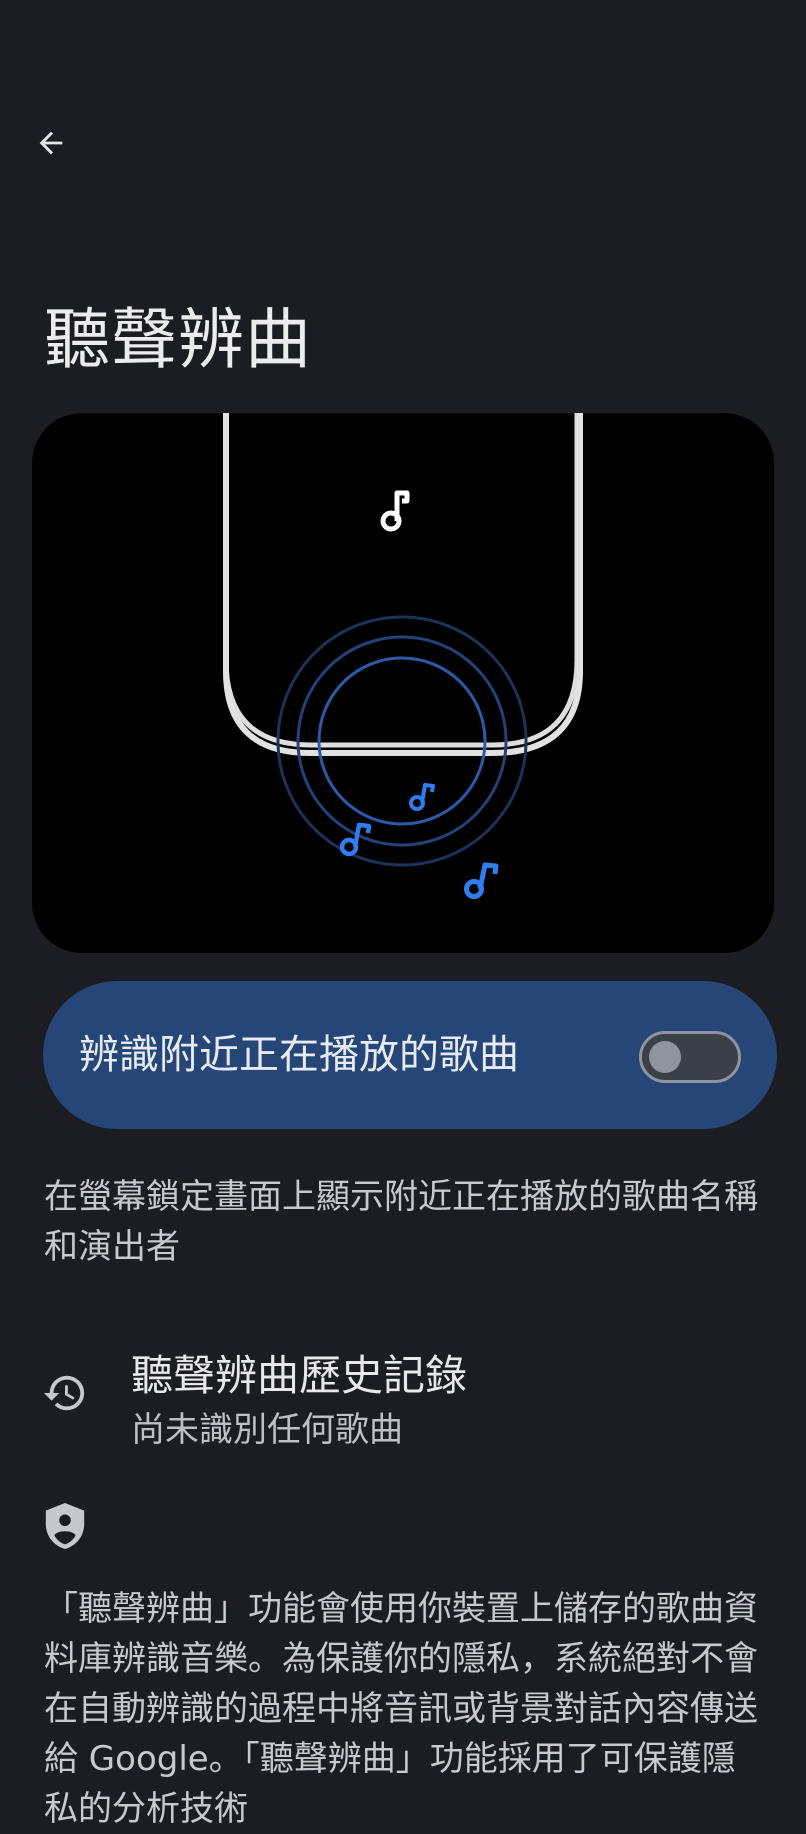  Describe the element at coordinates (401, 580) in the screenshot. I see `phone-outline` at that location.